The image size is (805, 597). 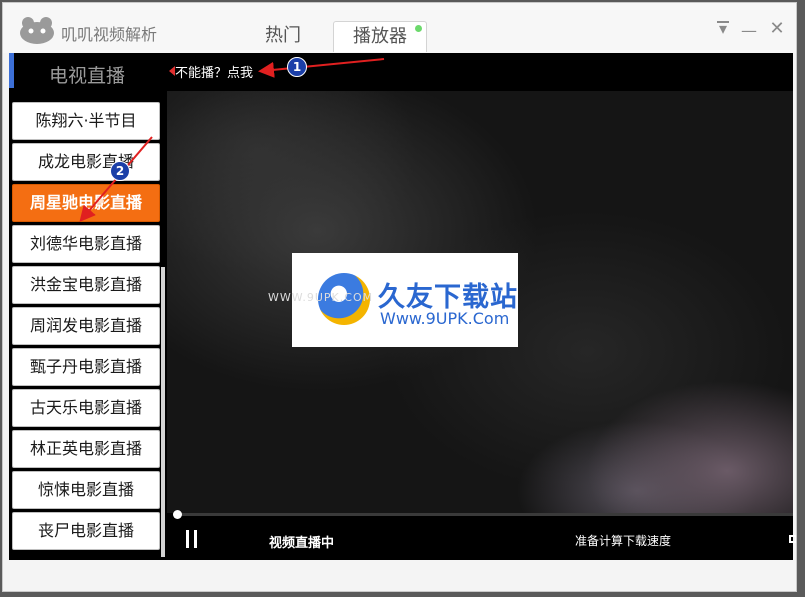 What do you see at coordinates (177, 514) in the screenshot?
I see `progress-knob` at bounding box center [177, 514].